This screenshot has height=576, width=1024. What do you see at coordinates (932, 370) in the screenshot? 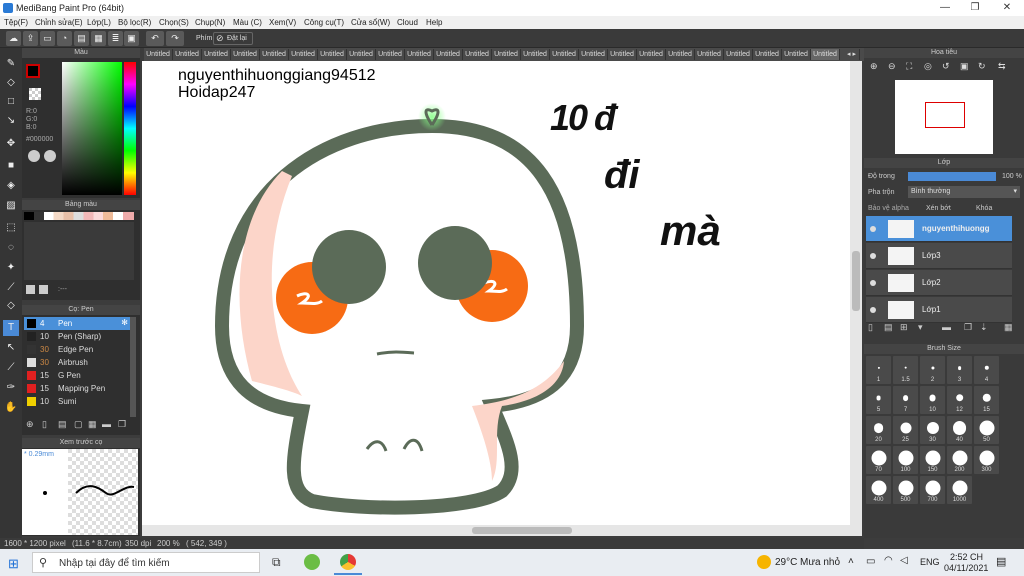
I see `brush-size-cell: 2` at bounding box center [932, 370].